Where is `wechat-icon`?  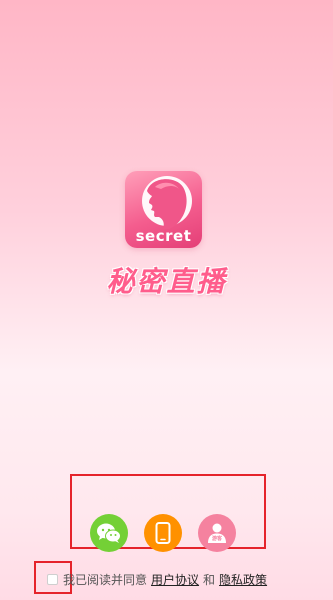 wechat-icon is located at coordinates (109, 533).